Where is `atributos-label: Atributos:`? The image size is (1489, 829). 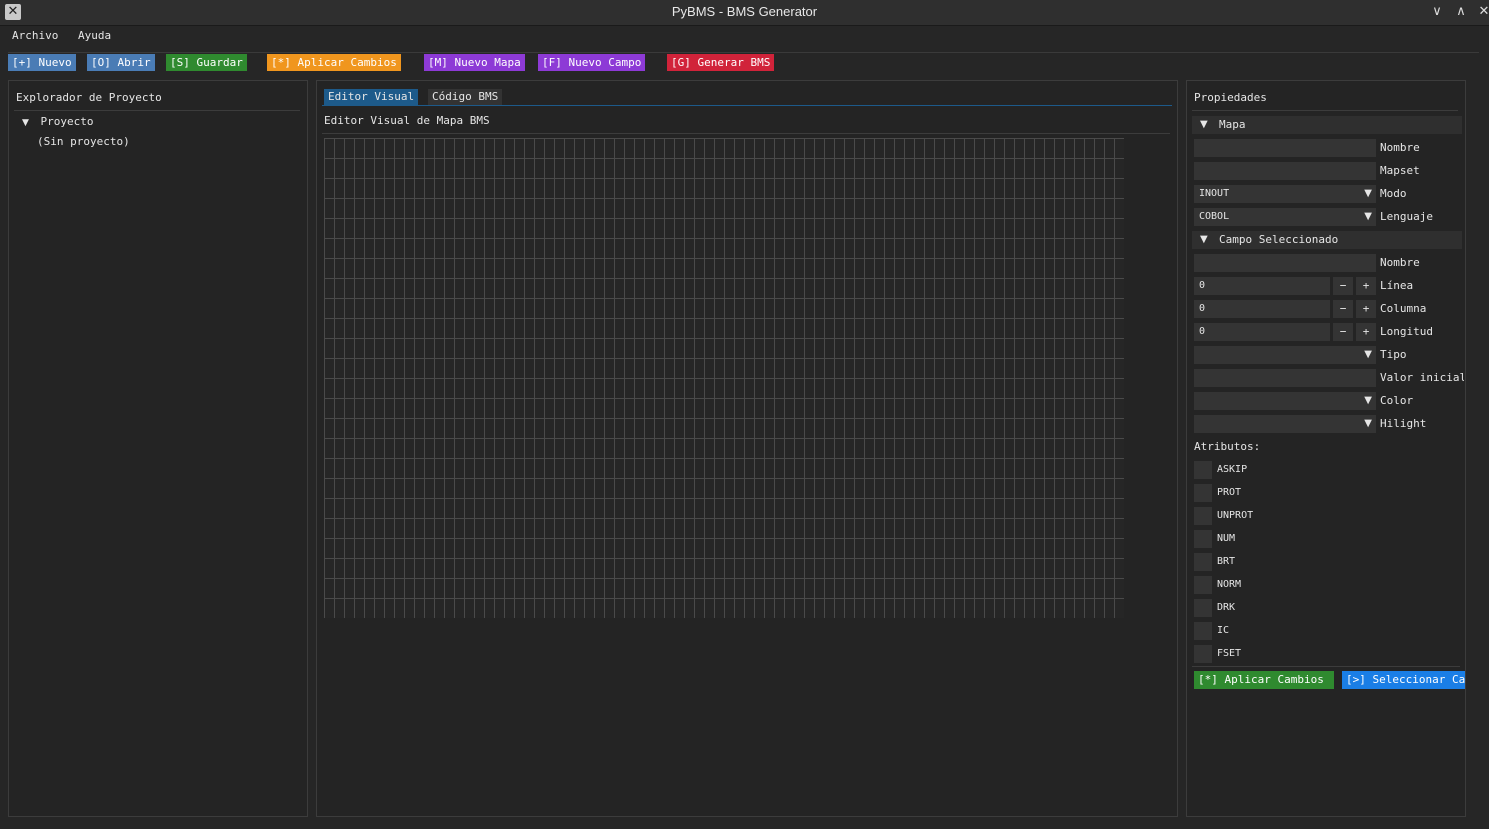 atributos-label: Atributos: is located at coordinates (1227, 446).